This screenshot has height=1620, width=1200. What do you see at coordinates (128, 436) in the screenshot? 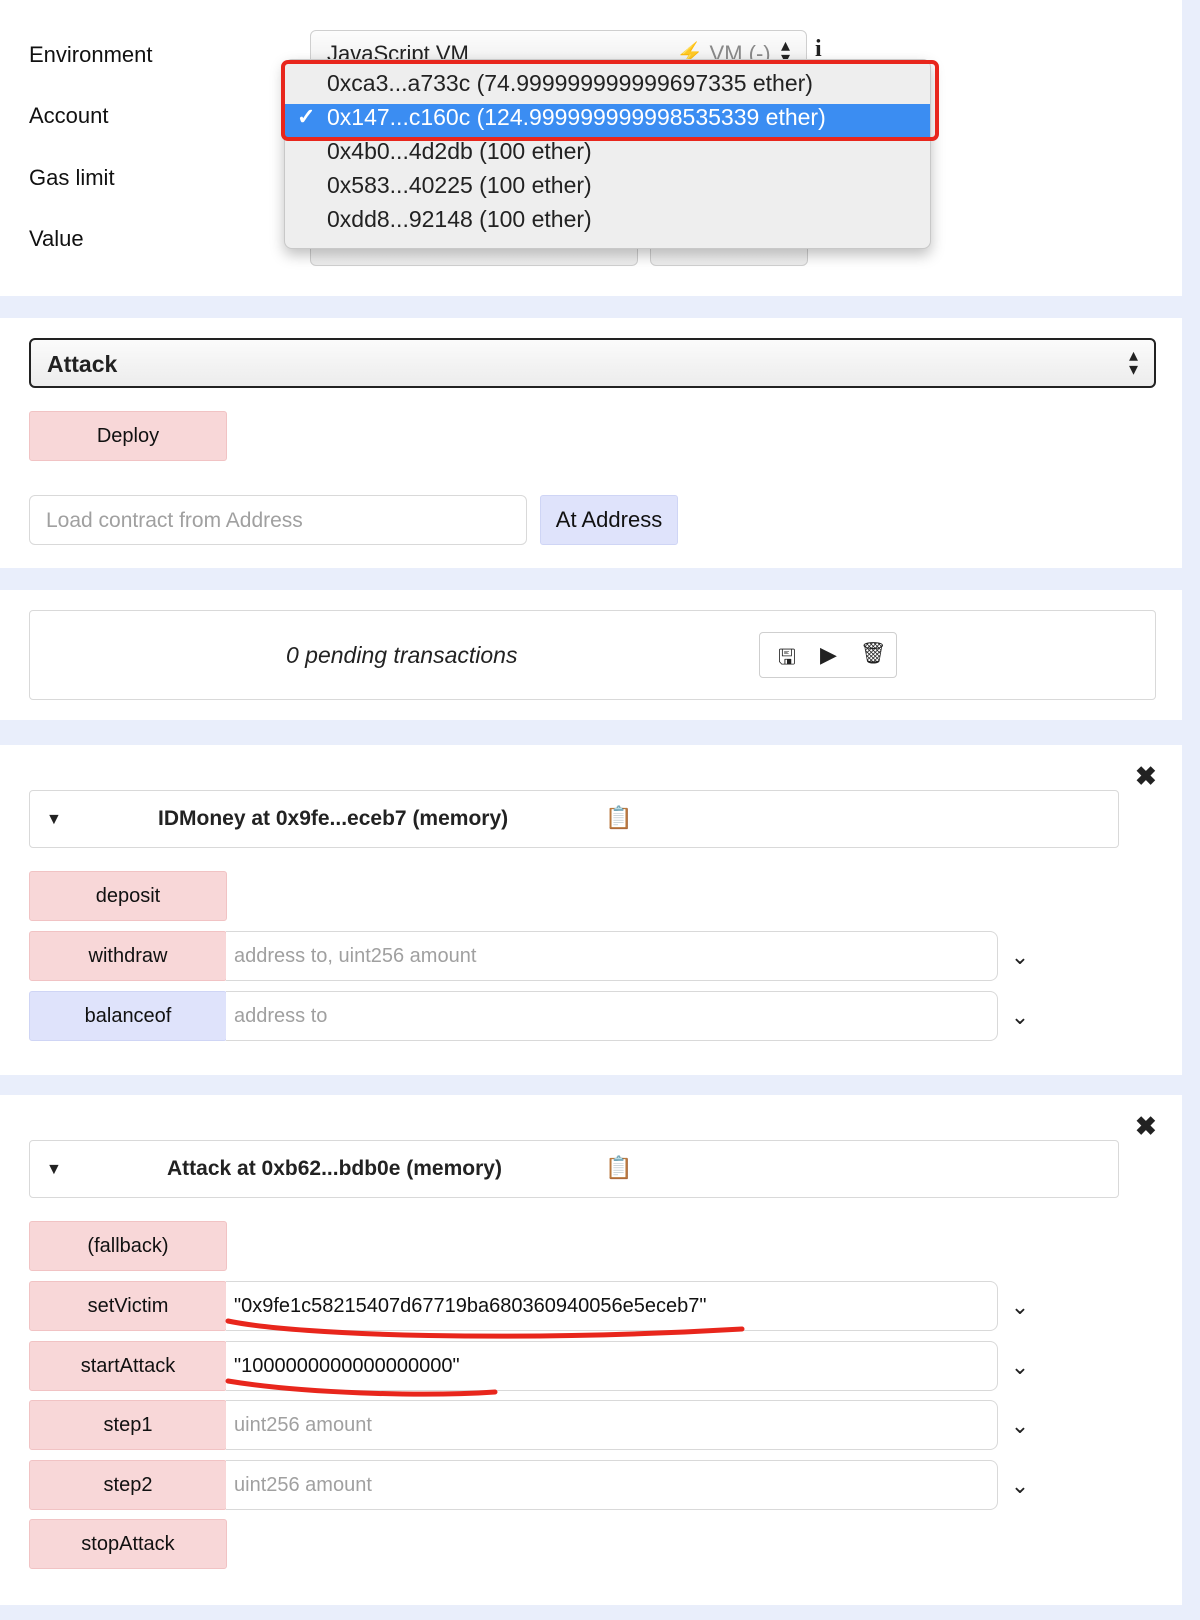
I see `deploy-button: Deploy` at bounding box center [128, 436].